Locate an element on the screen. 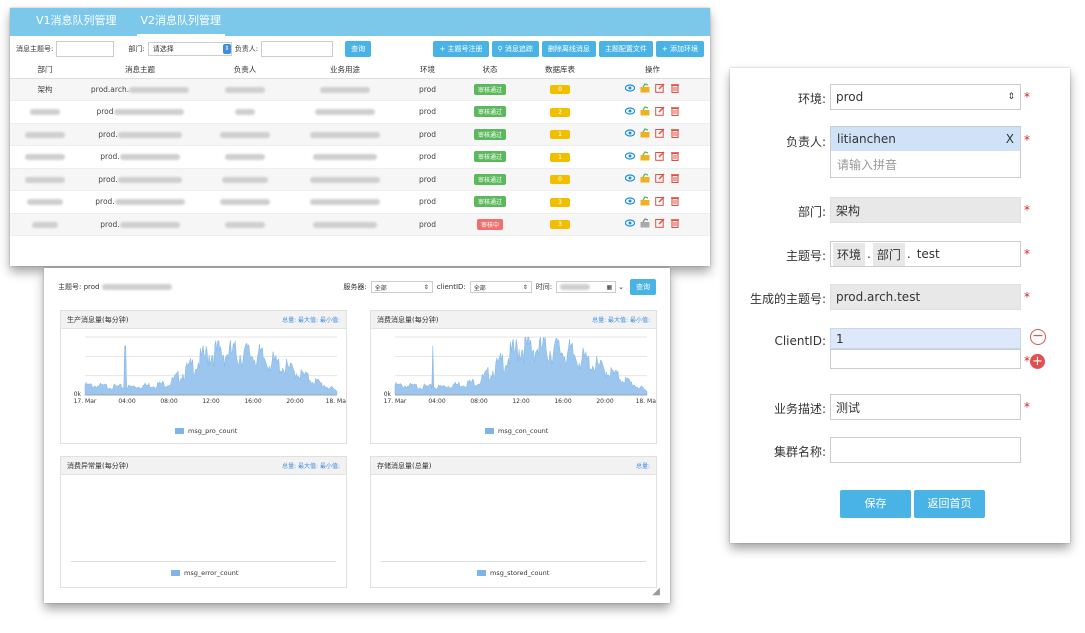 The width and height of the screenshot is (1085, 633). table-row: prod. prod 审核中 3 is located at coordinates (360, 224).